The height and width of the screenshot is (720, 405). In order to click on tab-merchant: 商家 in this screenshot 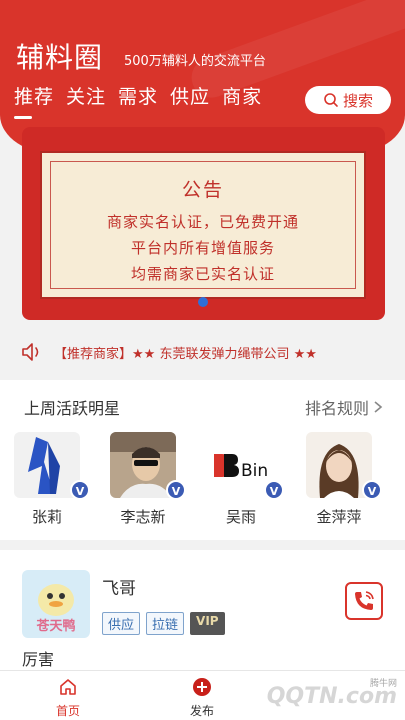, I will do `click(242, 100)`.